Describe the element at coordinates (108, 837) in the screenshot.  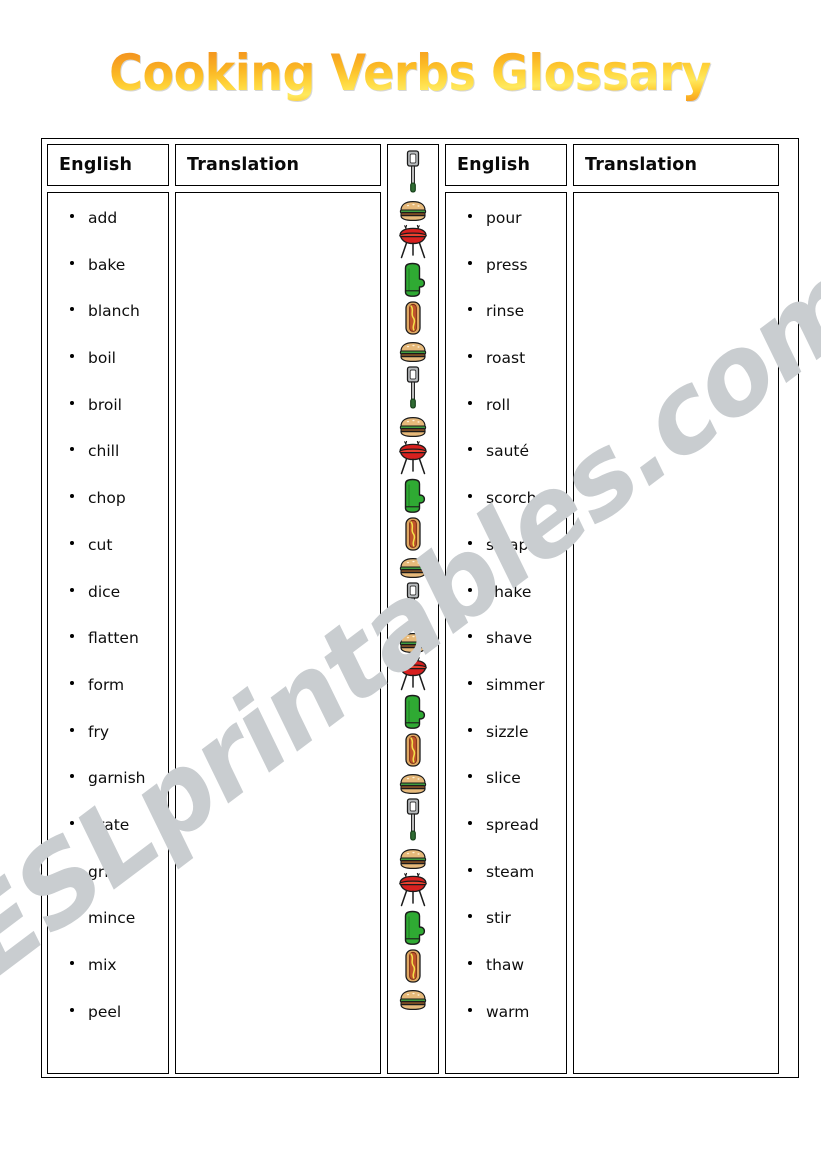
I see `list-item: grate` at that location.